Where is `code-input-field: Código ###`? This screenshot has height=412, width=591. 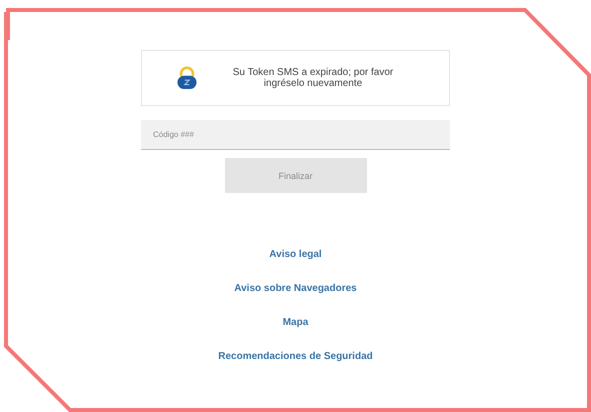
code-input-field: Código ### is located at coordinates (295, 135).